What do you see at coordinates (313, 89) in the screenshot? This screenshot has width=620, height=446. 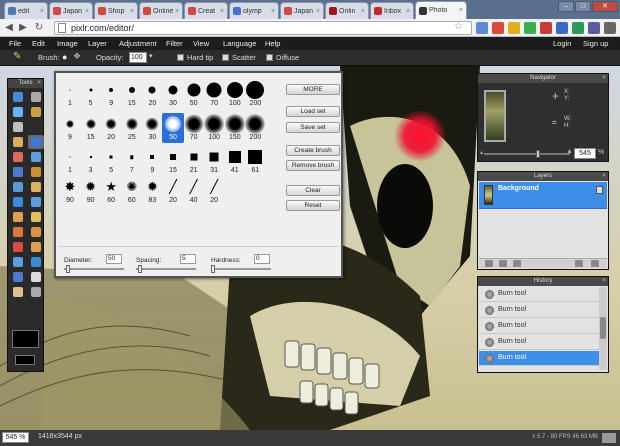 I see `more-brushes-button: MORE` at bounding box center [313, 89].